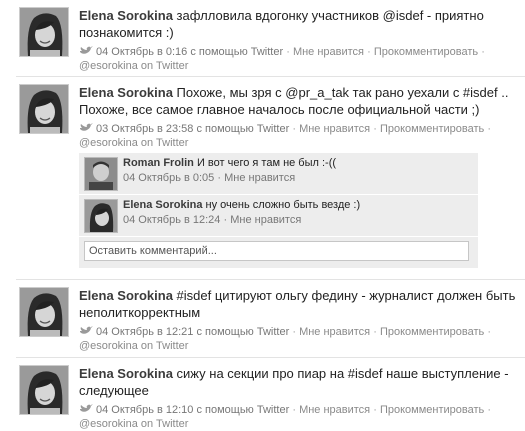 Image resolution: width=525 pixels, height=431 pixels. What do you see at coordinates (171, 220) in the screenshot?
I see `comment-timestamp: 04 Октябрь в 12:24` at bounding box center [171, 220].